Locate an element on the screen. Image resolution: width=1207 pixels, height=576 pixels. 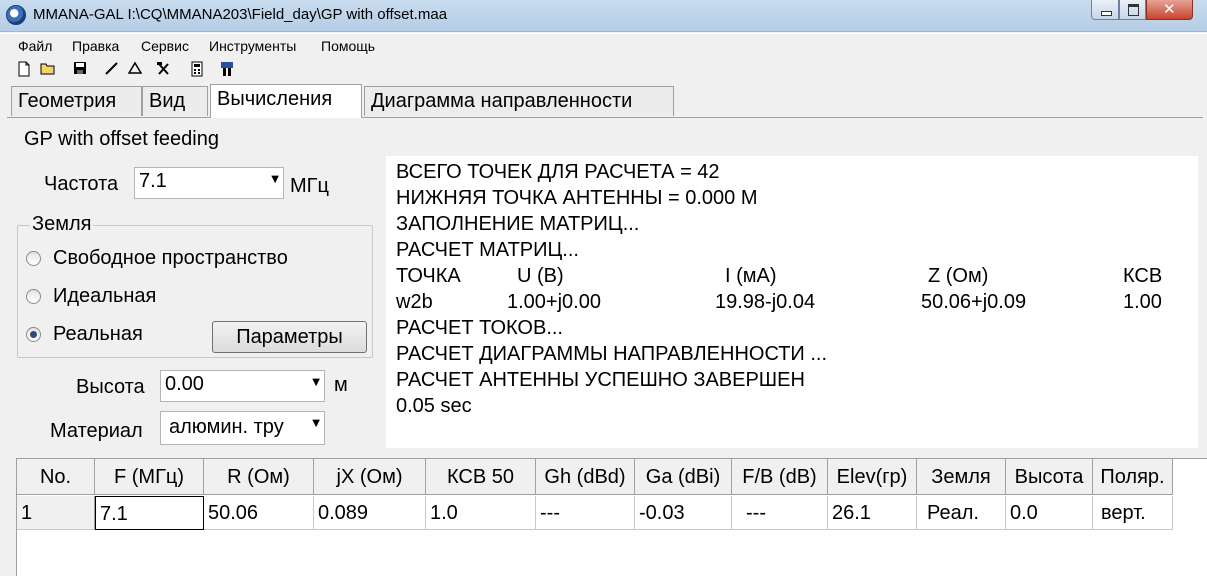
col-header-elev: Elev(гр) is located at coordinates (872, 477).